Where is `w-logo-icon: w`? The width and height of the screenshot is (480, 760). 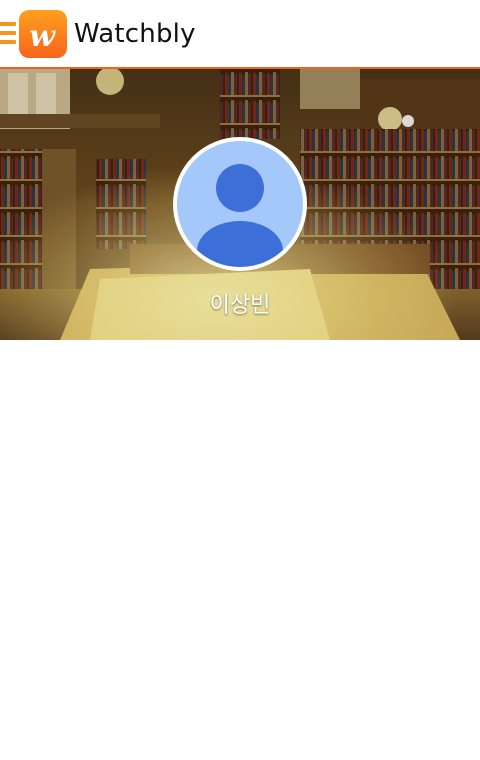
w-logo-icon: w is located at coordinates (42, 36).